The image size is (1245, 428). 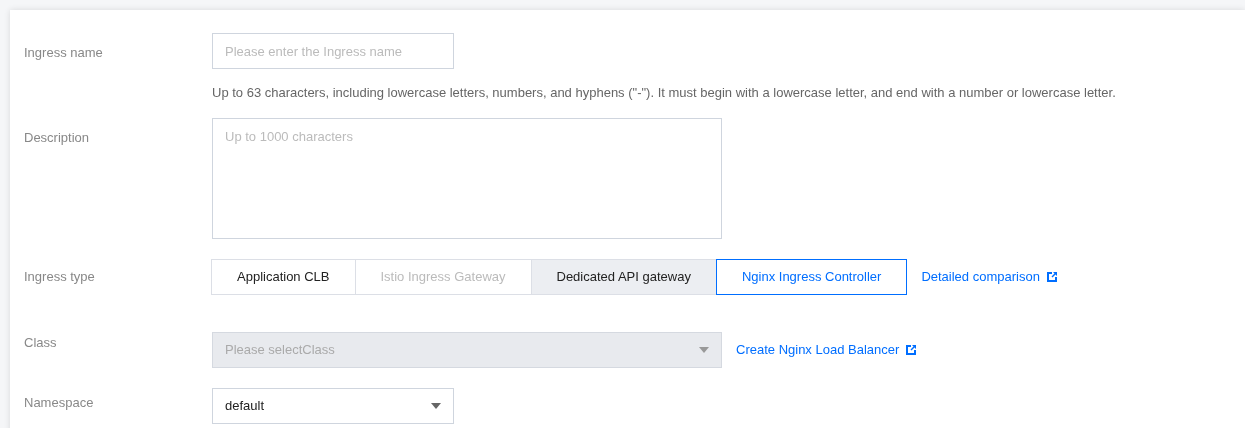 I want to click on segment-option: Nginx Ingress Controller, so click(x=811, y=276).